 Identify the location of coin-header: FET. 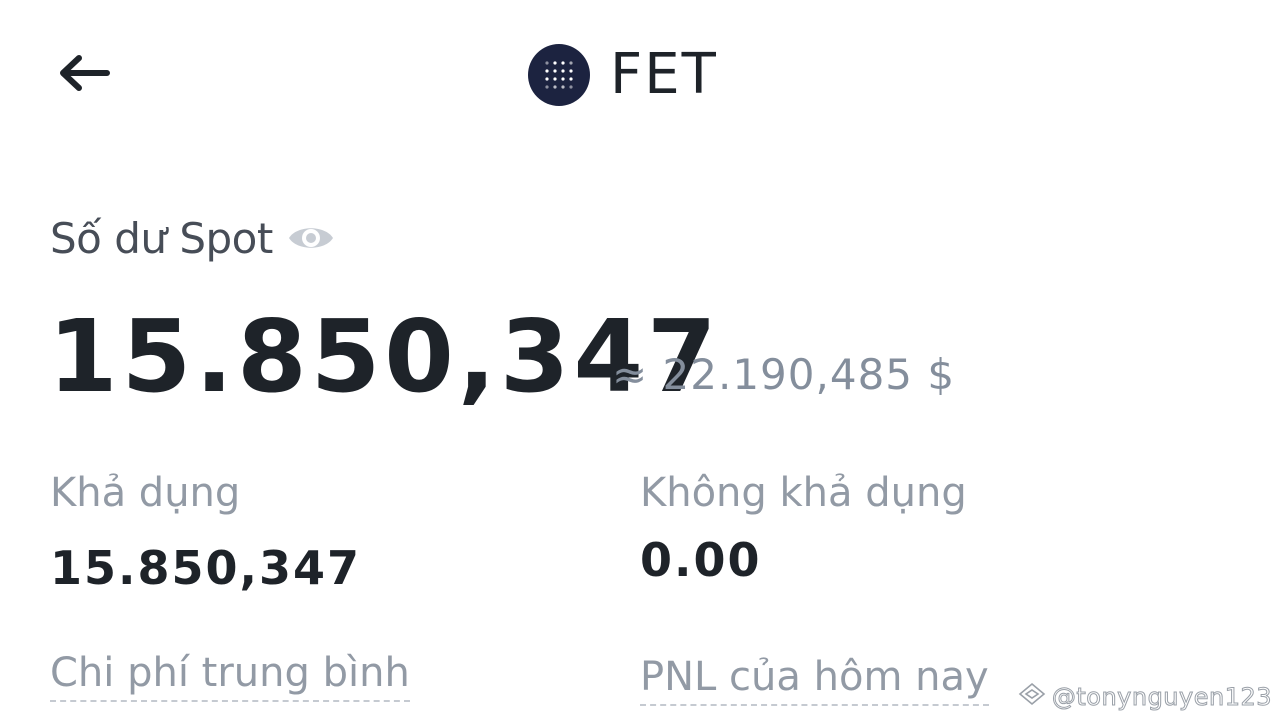
(623, 75).